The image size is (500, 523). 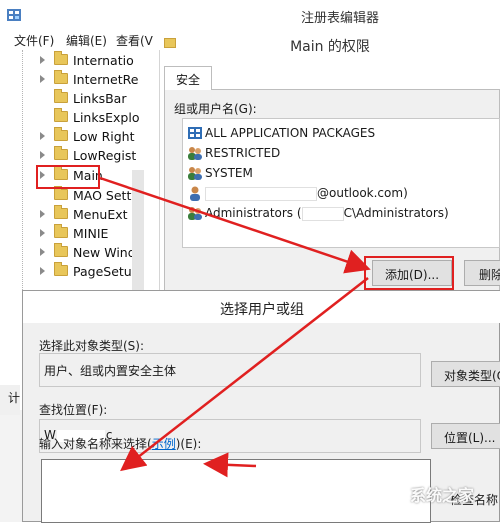 I want to click on tree-item-label: LinksExplo, so click(x=106, y=117).